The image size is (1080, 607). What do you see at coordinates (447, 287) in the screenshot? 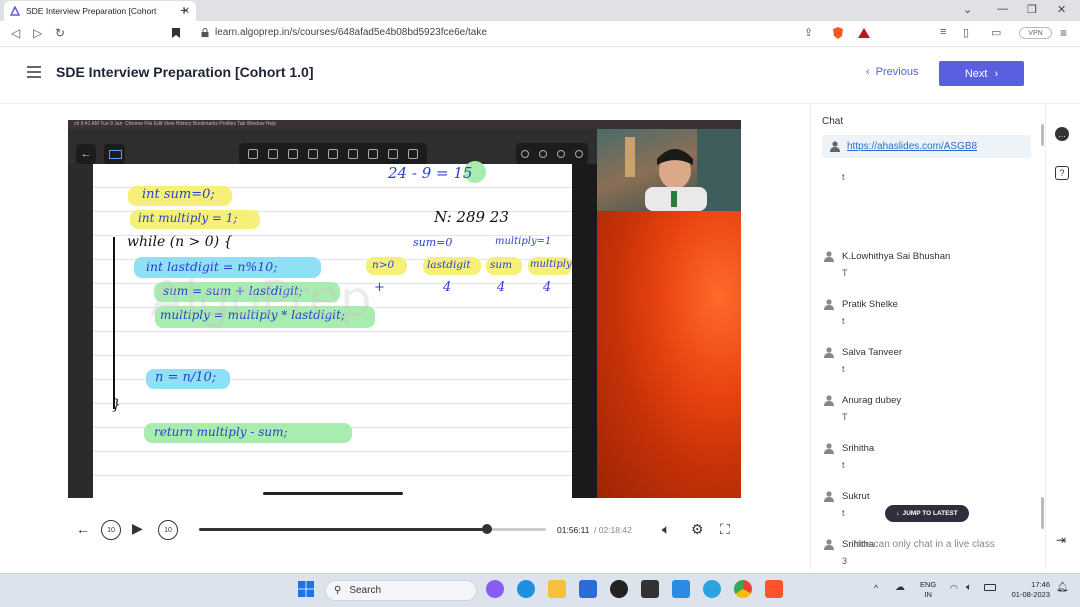
I see `table-val-2: 4` at bounding box center [447, 287].